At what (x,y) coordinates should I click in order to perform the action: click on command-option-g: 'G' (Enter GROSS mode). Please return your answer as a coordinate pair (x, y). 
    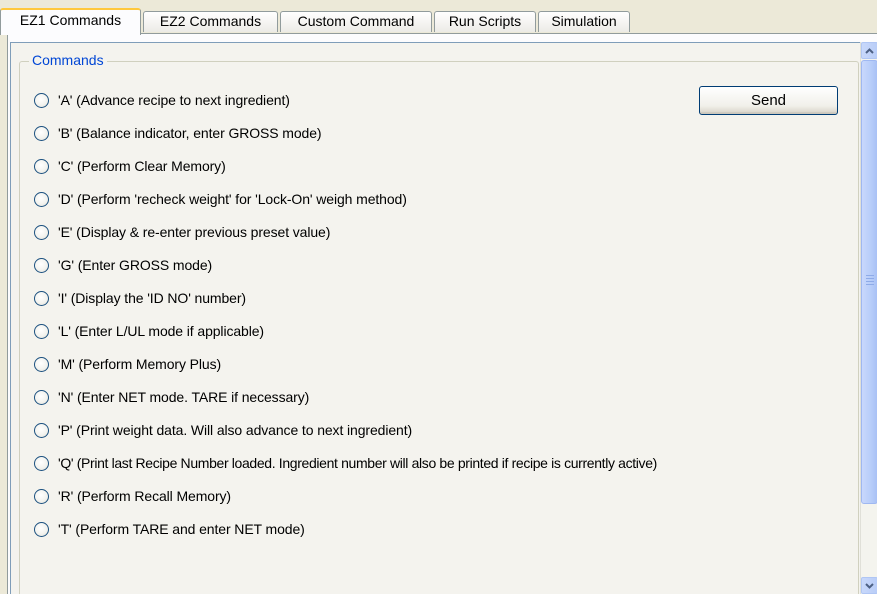
    Looking at the image, I should click on (123, 265).